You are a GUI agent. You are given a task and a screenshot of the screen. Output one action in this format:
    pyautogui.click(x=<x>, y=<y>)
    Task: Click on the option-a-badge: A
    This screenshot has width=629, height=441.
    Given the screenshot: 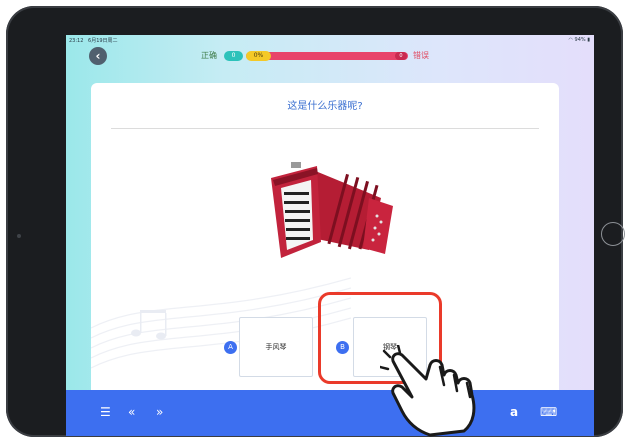 What is the action you would take?
    pyautogui.click(x=230, y=347)
    